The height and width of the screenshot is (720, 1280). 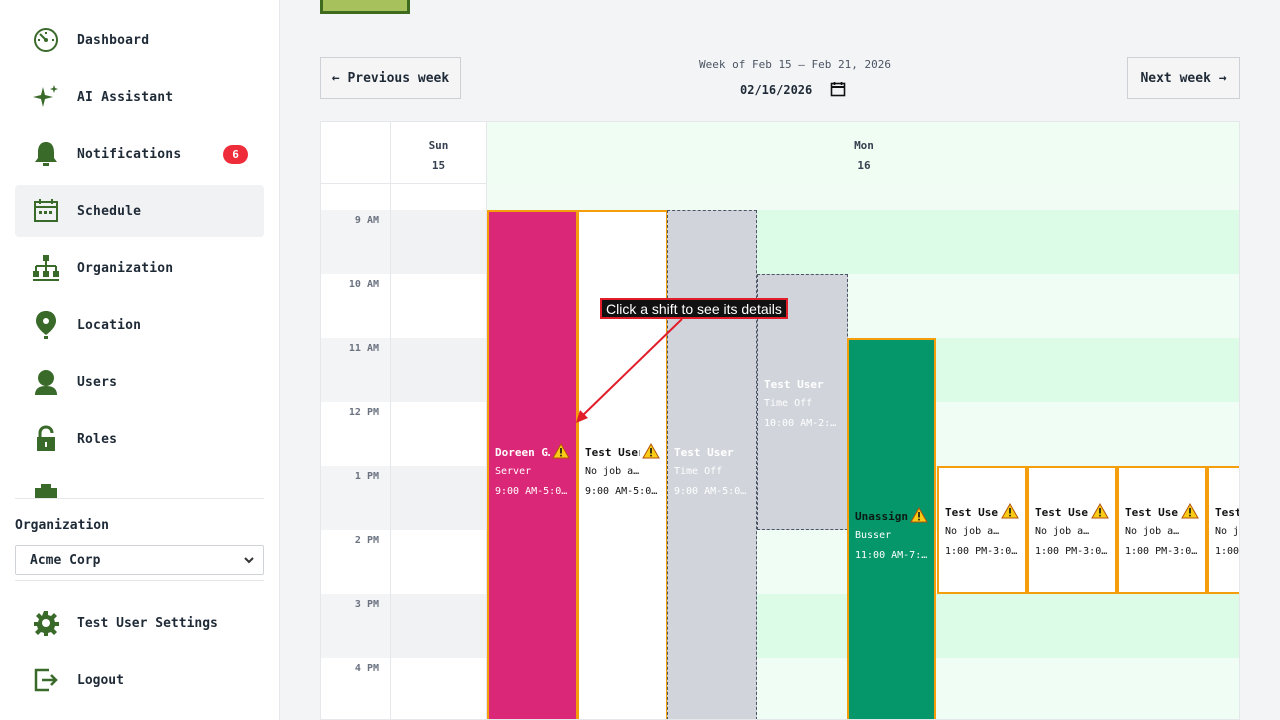 I want to click on sidebar-item-label: Organization, so click(x=125, y=268).